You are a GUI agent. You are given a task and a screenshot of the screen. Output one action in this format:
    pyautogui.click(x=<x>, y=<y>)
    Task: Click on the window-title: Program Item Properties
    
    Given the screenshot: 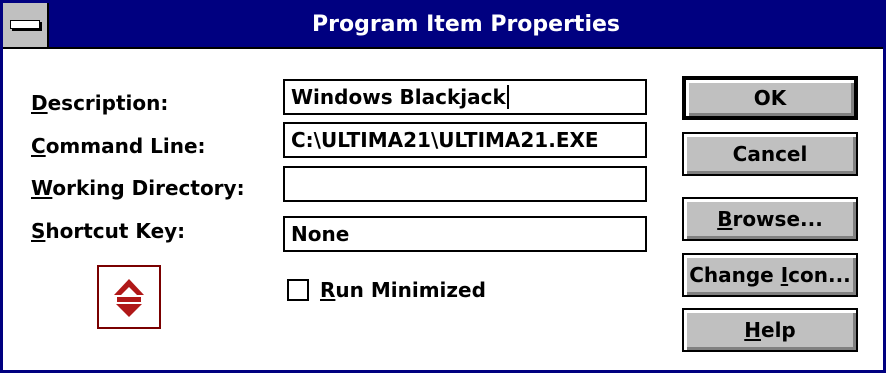 What is the action you would take?
    pyautogui.click(x=466, y=24)
    